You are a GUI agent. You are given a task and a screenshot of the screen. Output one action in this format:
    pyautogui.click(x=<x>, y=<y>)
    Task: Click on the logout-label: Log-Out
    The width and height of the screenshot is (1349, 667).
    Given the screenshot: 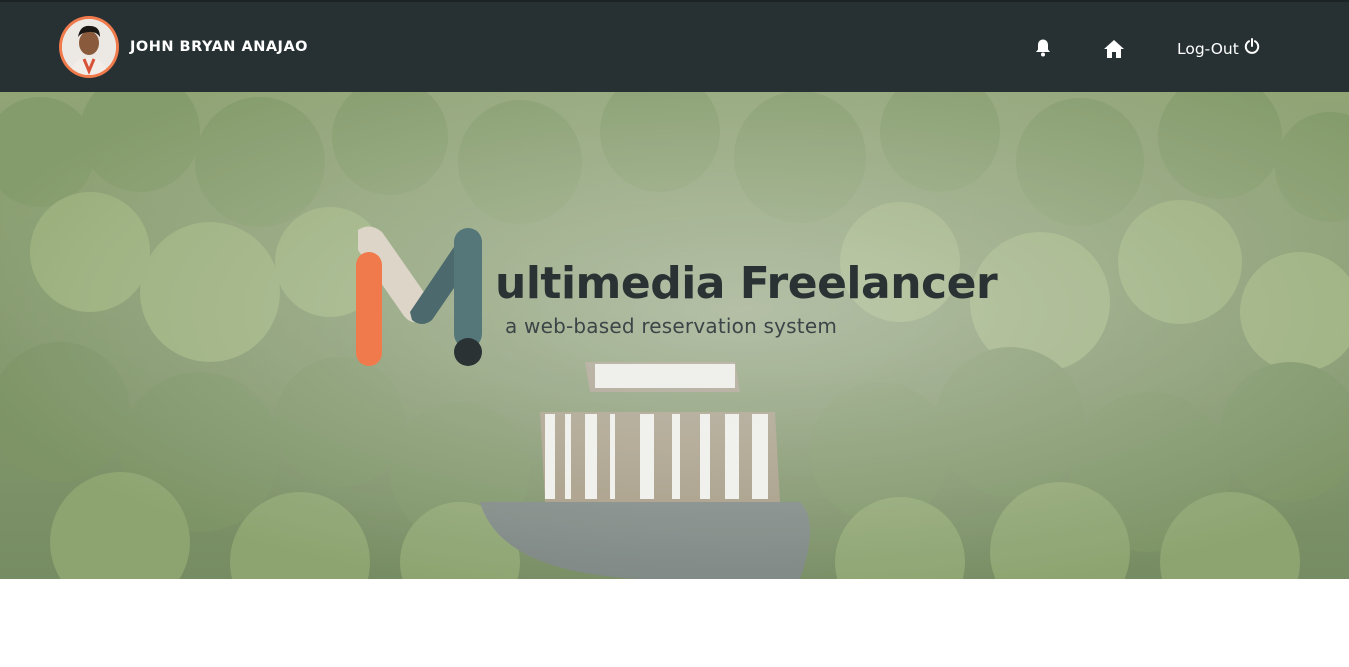 What is the action you would take?
    pyautogui.click(x=1208, y=49)
    